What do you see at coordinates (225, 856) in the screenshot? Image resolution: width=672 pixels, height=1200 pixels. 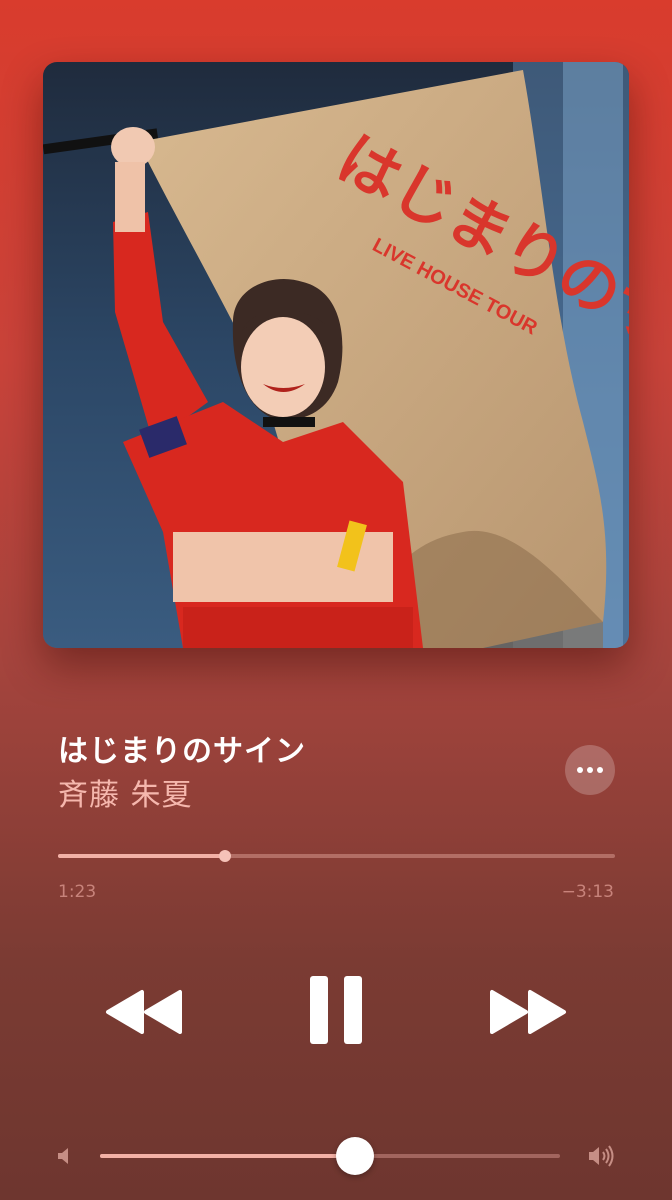 I see `progress-knob` at bounding box center [225, 856].